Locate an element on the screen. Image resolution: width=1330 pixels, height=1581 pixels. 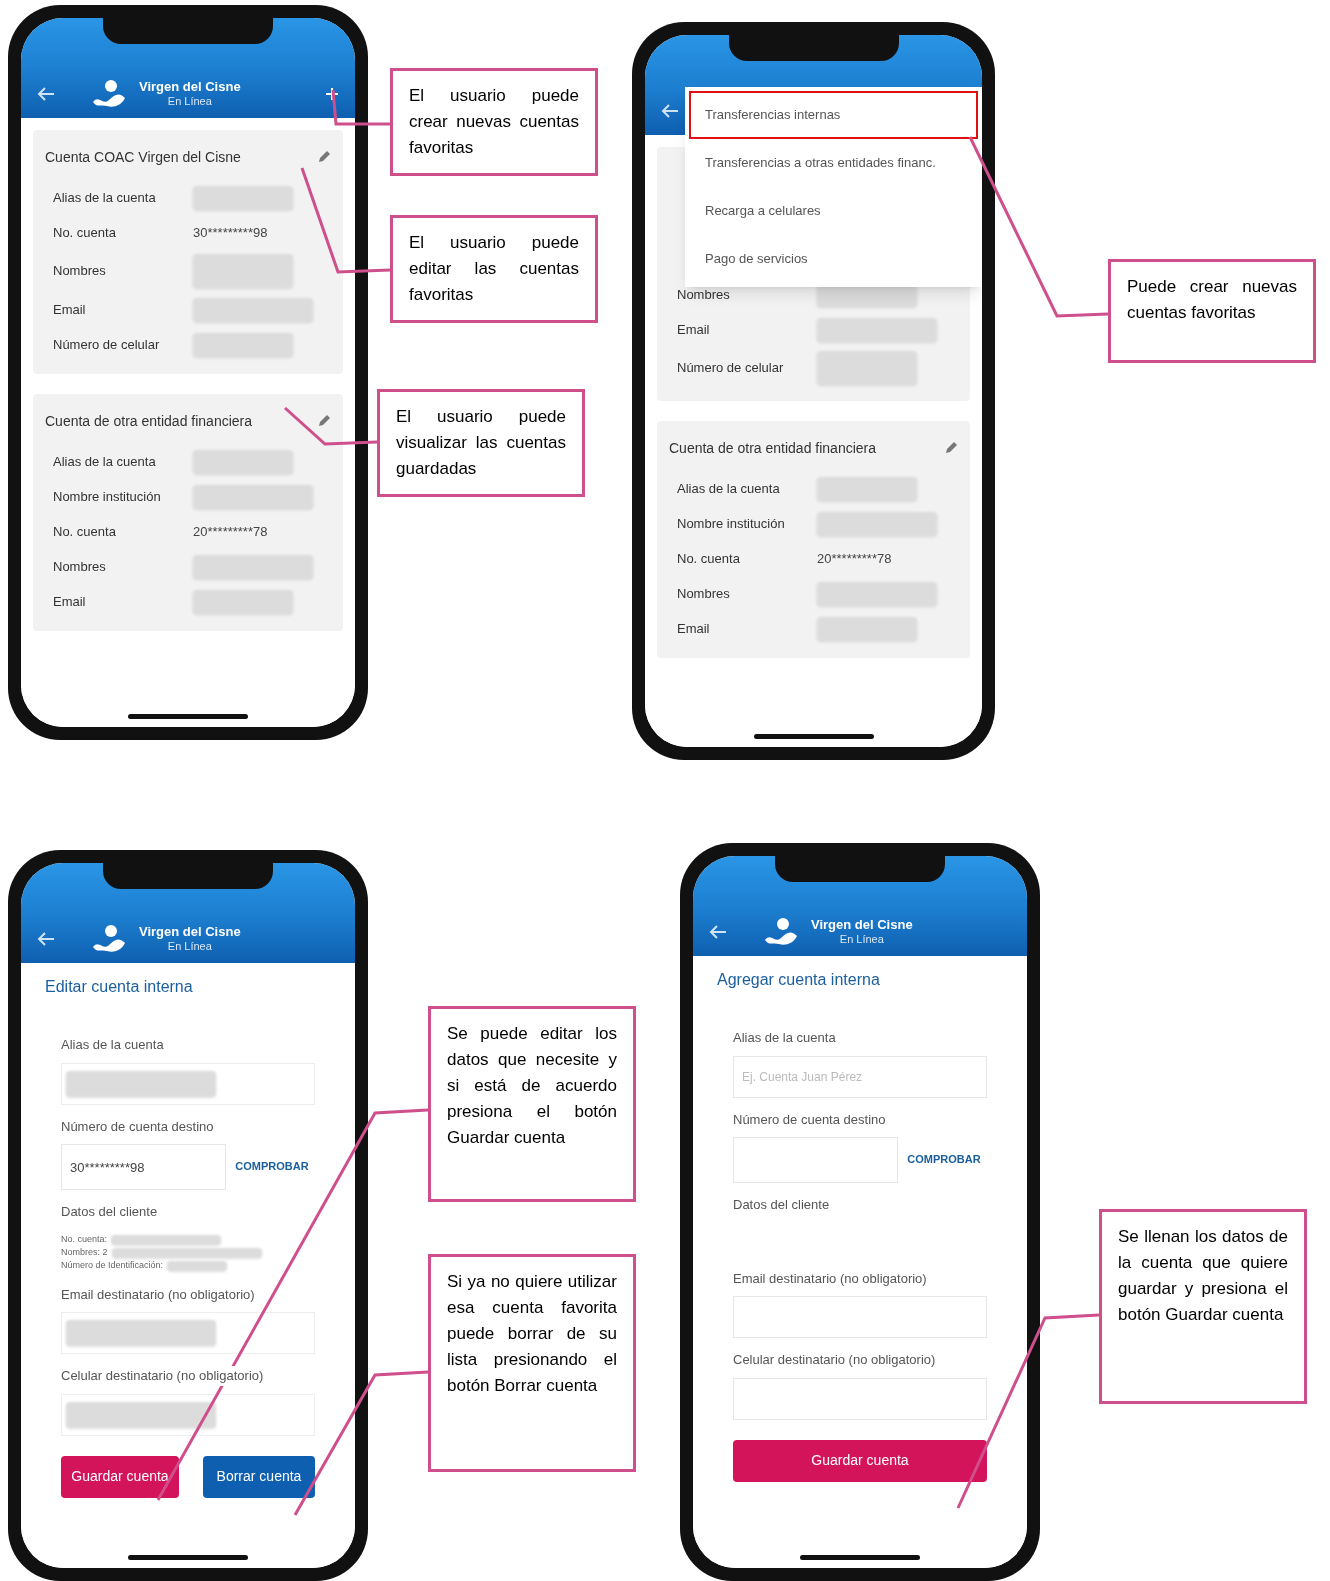
callout-note: El usuario puede editar las cuentas favoritas is located at coordinates (494, 269).